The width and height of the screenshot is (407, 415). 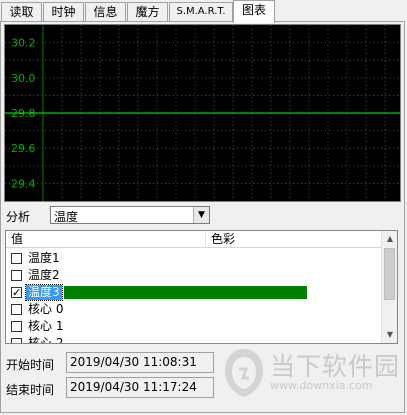 I want to click on list-item-selected: ✓ 温度3, so click(x=194, y=292).